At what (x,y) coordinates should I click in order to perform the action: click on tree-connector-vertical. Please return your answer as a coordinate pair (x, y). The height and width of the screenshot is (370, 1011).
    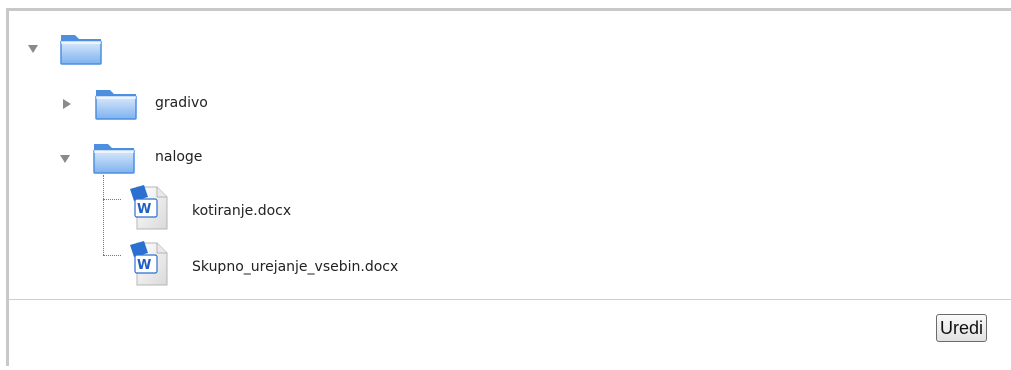
    Looking at the image, I should click on (103, 215).